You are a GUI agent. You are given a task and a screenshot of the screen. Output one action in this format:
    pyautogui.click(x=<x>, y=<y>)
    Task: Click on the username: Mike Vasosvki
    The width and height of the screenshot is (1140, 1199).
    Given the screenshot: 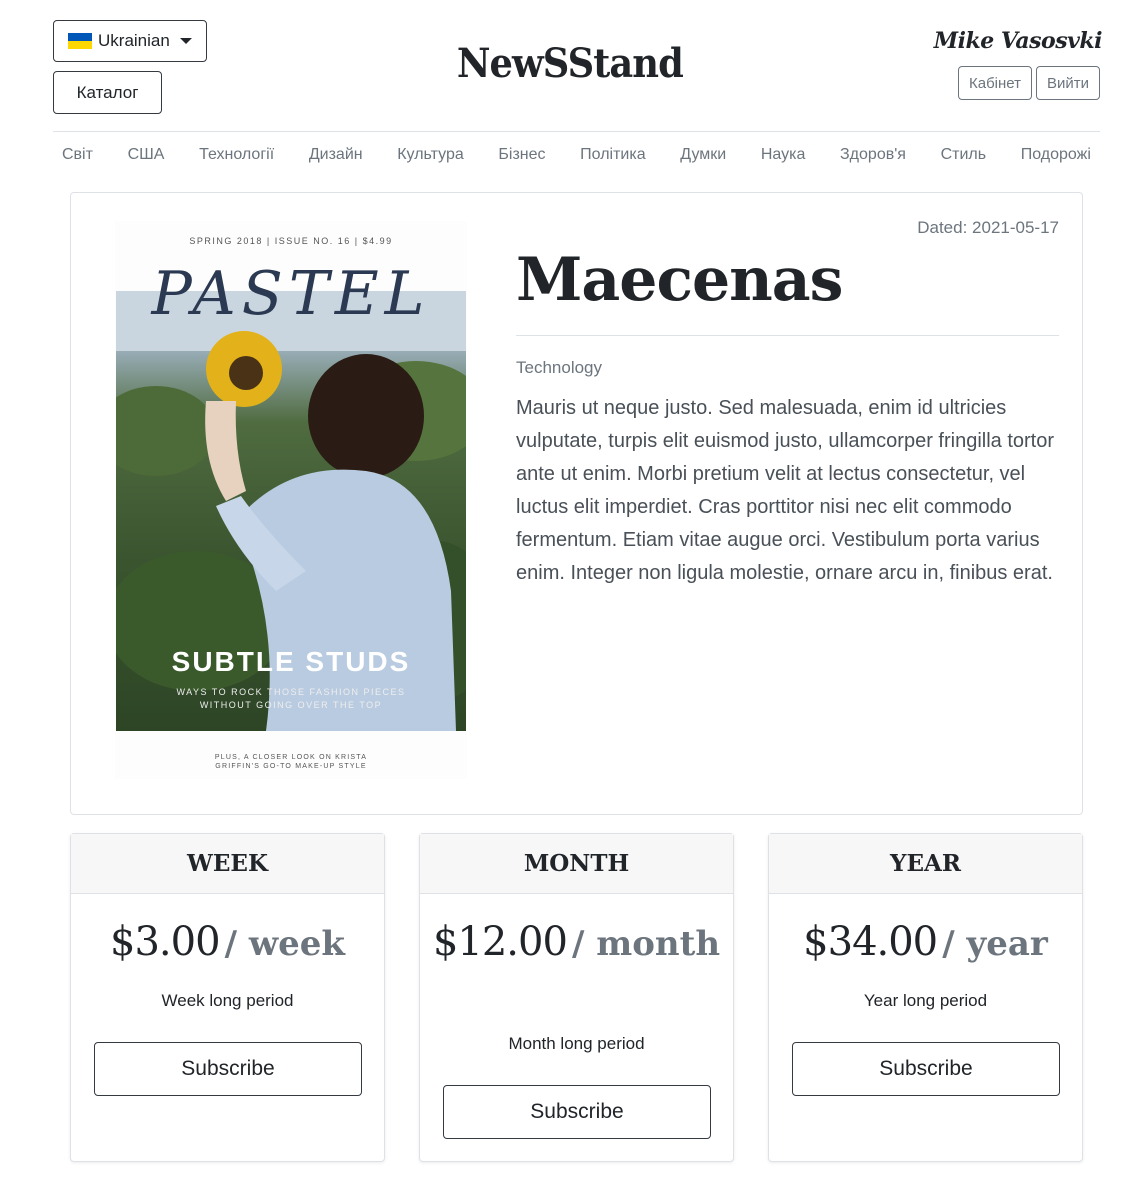 What is the action you would take?
    pyautogui.click(x=1018, y=41)
    